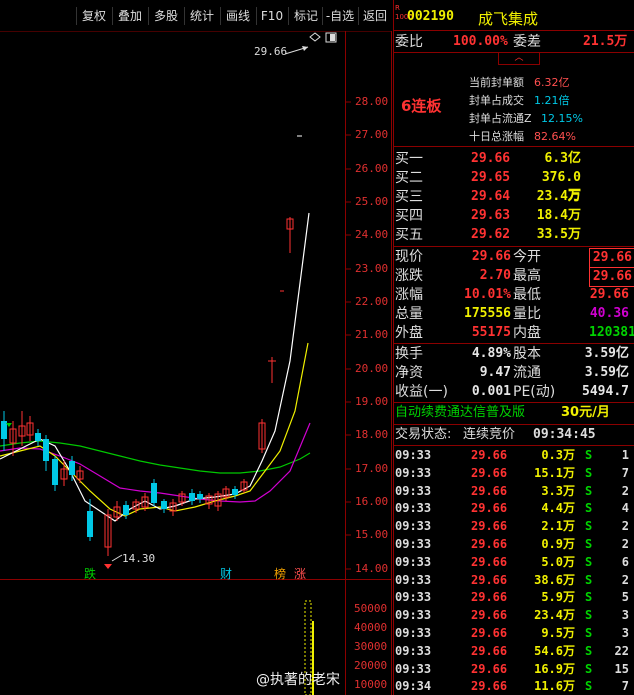 The height and width of the screenshot is (695, 634). Describe the element at coordinates (237, 16) in the screenshot. I see `draw-line-button: 画线` at that location.